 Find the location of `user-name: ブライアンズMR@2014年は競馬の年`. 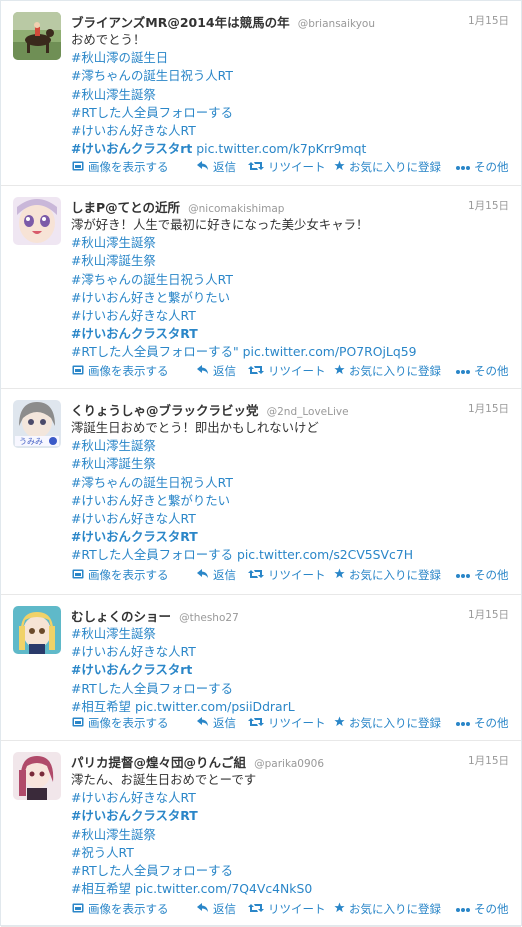

user-name: ブライアンズMR@2014年は競馬の年 is located at coordinates (180, 22).